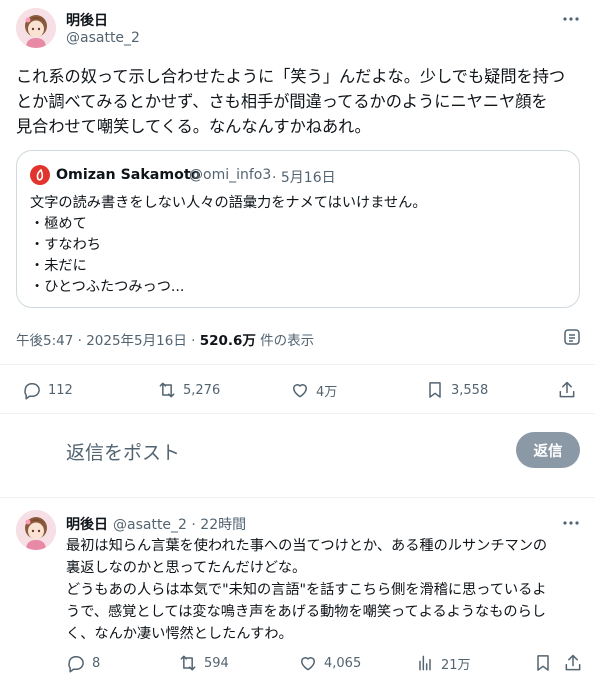  Describe the element at coordinates (282, 101) in the screenshot. I see `tweet-text-line: とか調べてみるとかせず、さも相手が間違ってるかのようにニヤニヤ顔を` at that location.